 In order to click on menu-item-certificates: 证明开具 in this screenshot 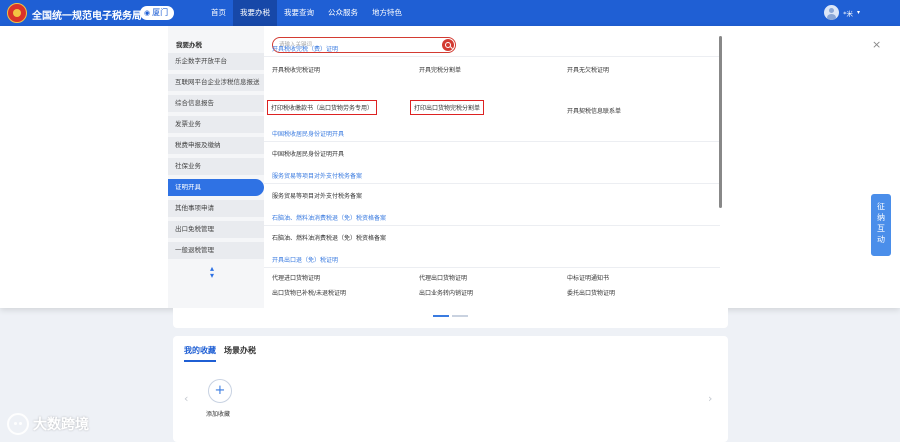, I will do `click(216, 187)`.